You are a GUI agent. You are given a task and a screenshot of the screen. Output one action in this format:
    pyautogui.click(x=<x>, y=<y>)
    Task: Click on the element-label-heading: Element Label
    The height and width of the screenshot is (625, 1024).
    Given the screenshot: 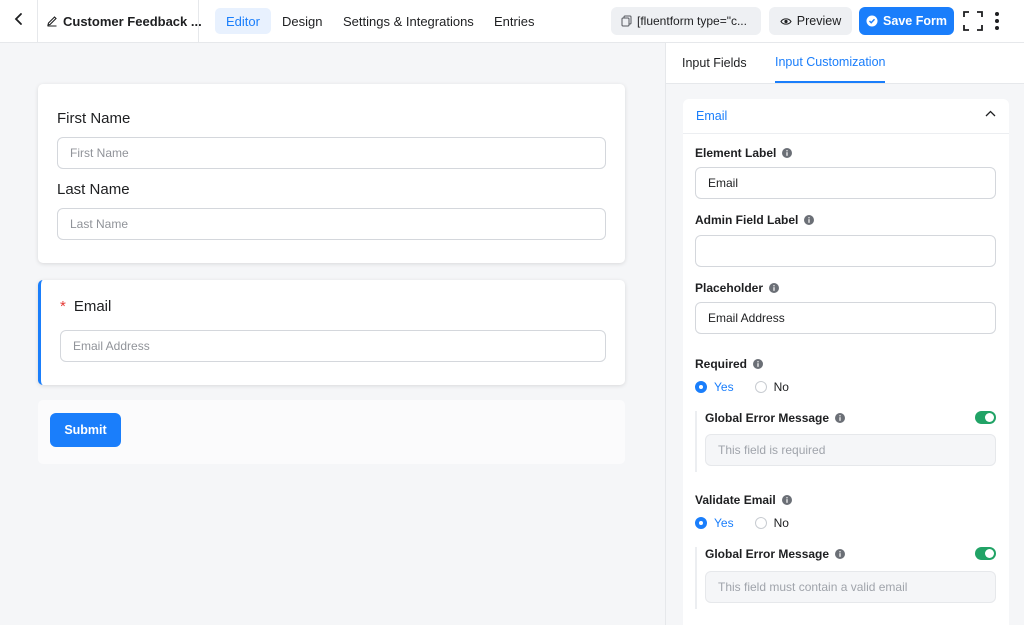 What is the action you would take?
    pyautogui.click(x=744, y=153)
    